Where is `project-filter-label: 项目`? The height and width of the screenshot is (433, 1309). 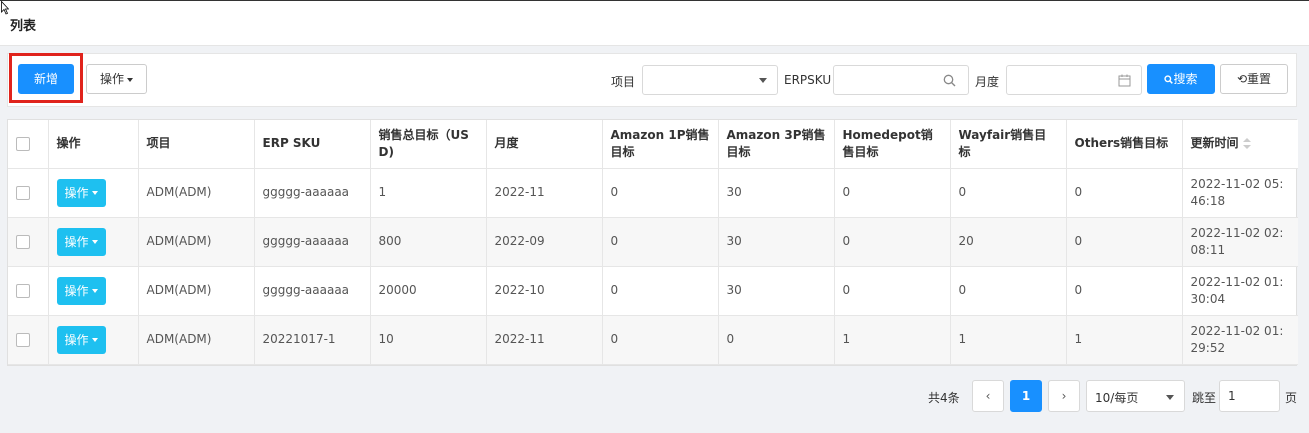 project-filter-label: 项目 is located at coordinates (623, 82).